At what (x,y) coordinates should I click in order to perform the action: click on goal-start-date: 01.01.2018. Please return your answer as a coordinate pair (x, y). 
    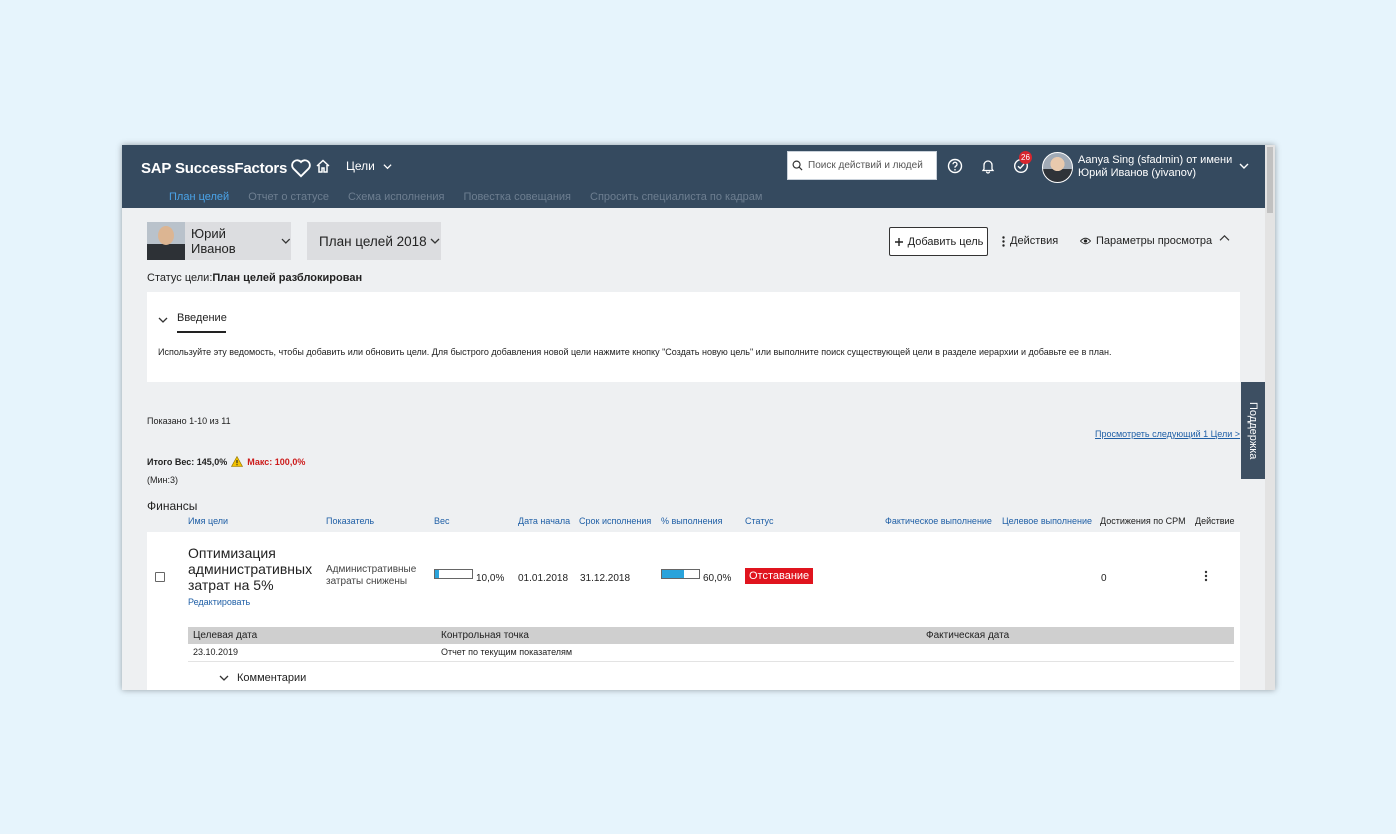
    Looking at the image, I should click on (543, 578).